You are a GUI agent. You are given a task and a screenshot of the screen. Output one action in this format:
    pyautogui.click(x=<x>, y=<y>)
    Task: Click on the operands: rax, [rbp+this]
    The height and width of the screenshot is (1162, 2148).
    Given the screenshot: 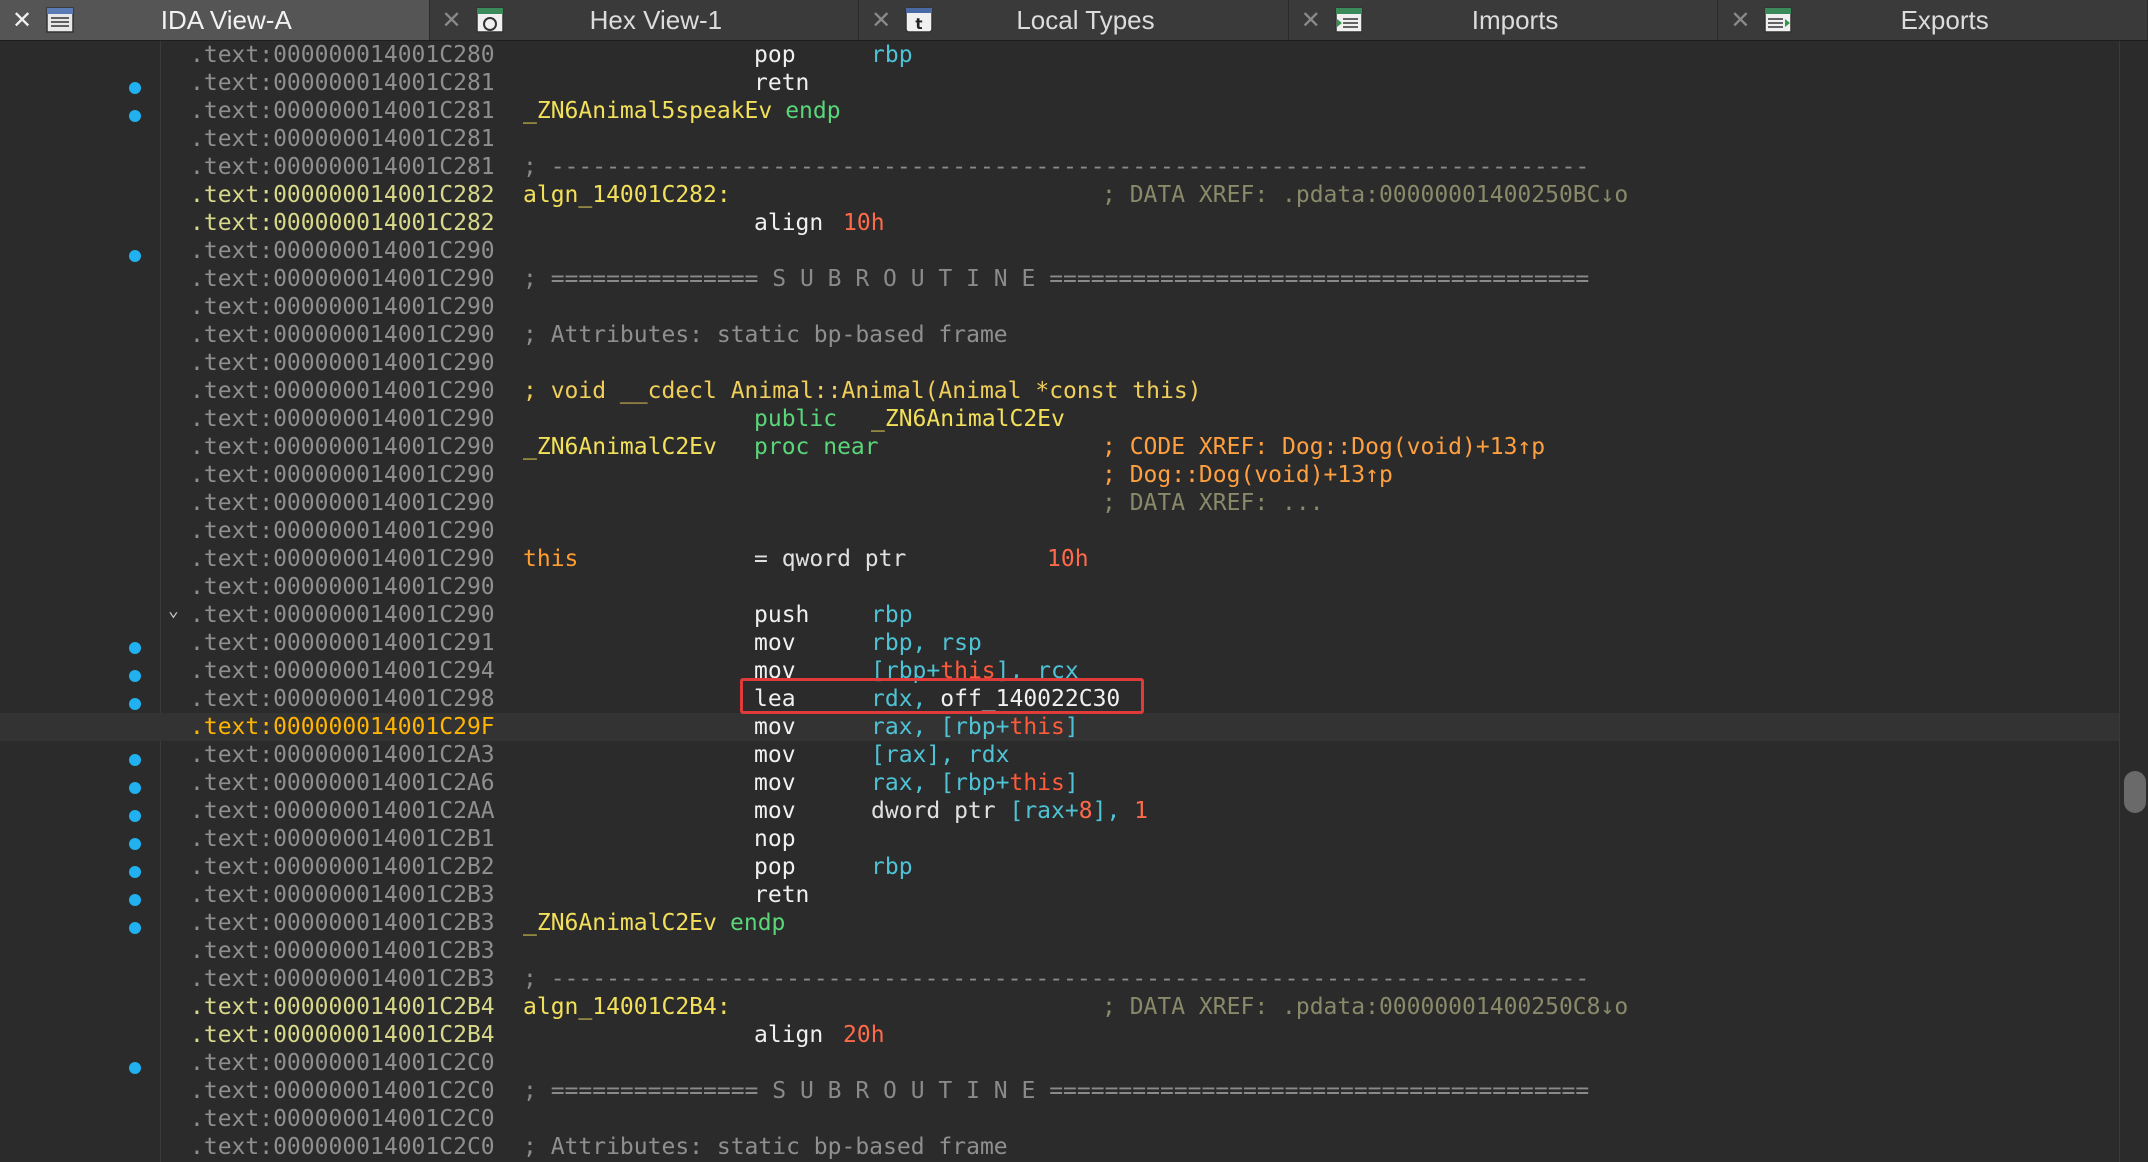 What is the action you would take?
    pyautogui.click(x=975, y=783)
    